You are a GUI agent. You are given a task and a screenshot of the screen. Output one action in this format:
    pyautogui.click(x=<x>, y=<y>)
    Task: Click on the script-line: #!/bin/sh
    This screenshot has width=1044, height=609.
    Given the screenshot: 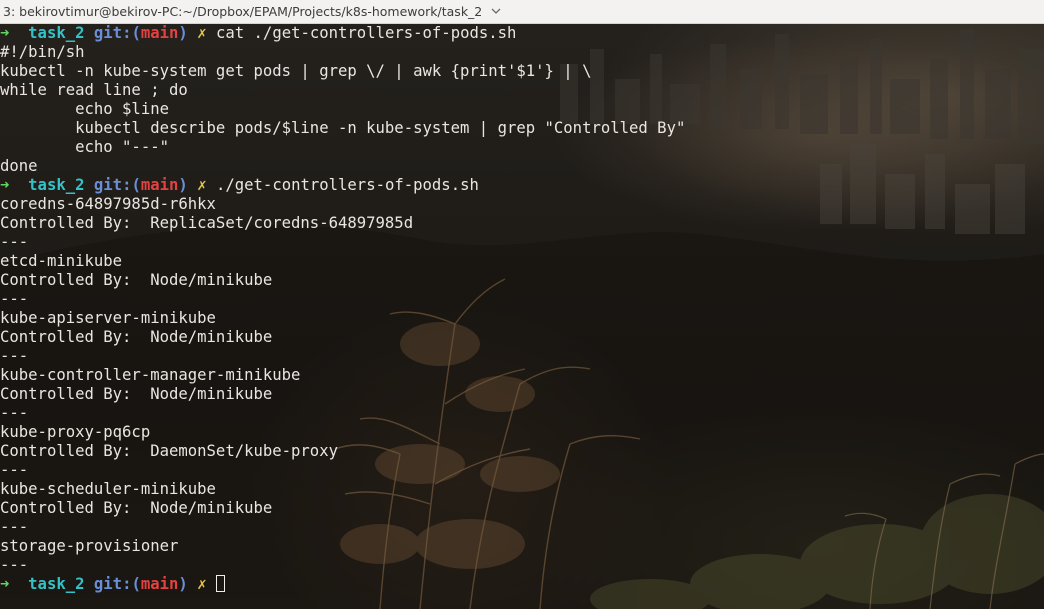 What is the action you would take?
    pyautogui.click(x=42, y=52)
    